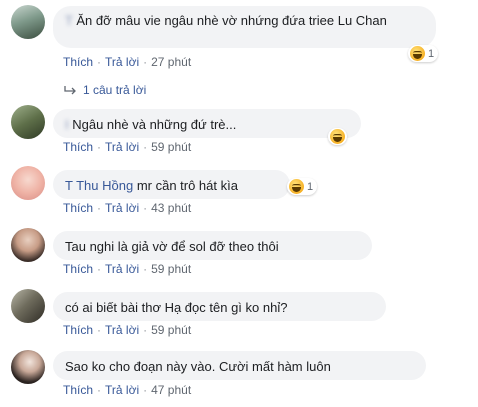 The height and width of the screenshot is (407, 478). What do you see at coordinates (171, 62) in the screenshot?
I see `timestamp: 27 phút` at bounding box center [171, 62].